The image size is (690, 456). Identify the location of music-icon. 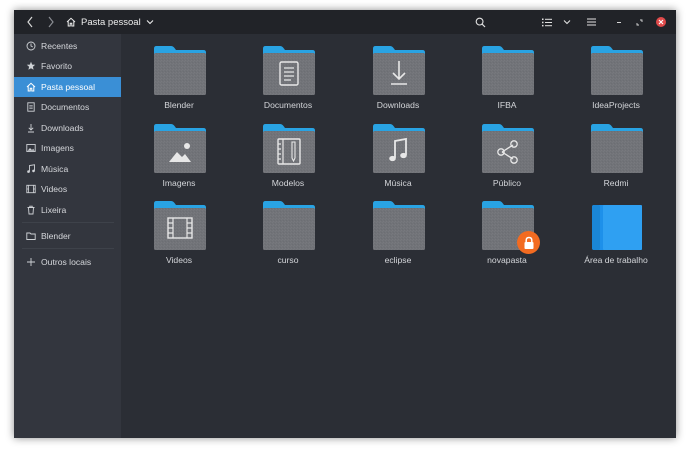
(31, 169).